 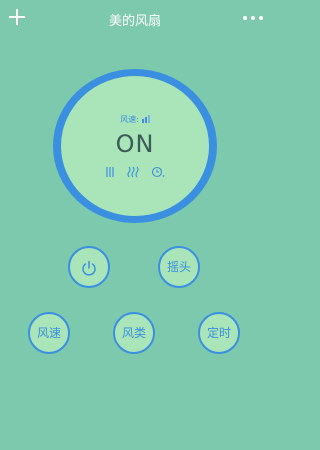 I want to click on wavy-lines-icon, so click(x=133, y=172).